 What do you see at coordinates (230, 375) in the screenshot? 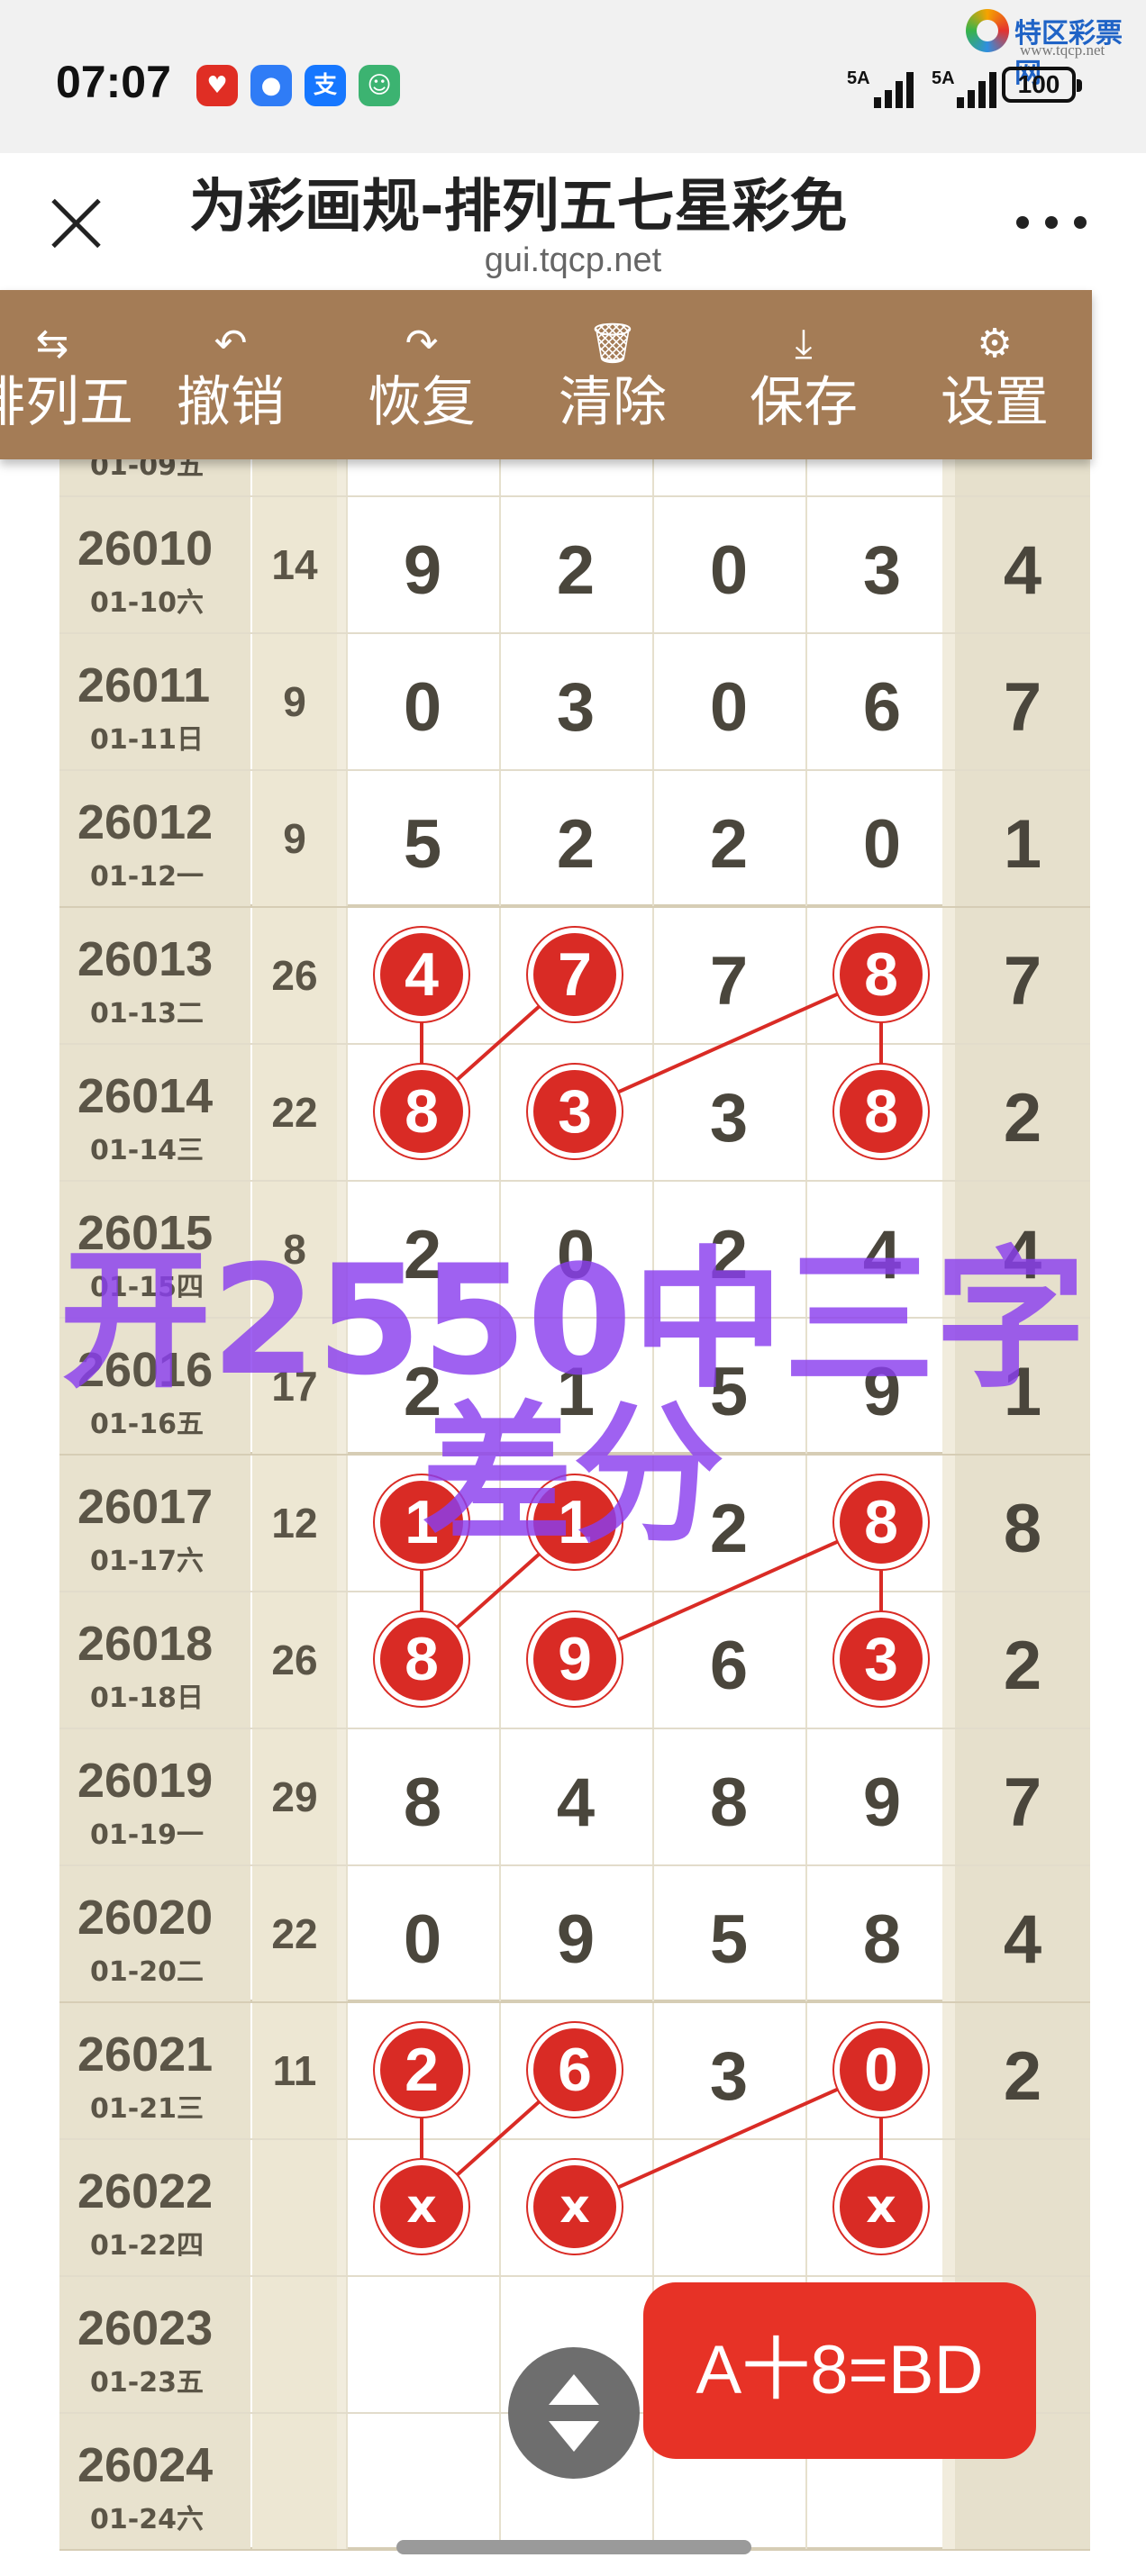
I see `undo-button: ↶ 撤销` at bounding box center [230, 375].